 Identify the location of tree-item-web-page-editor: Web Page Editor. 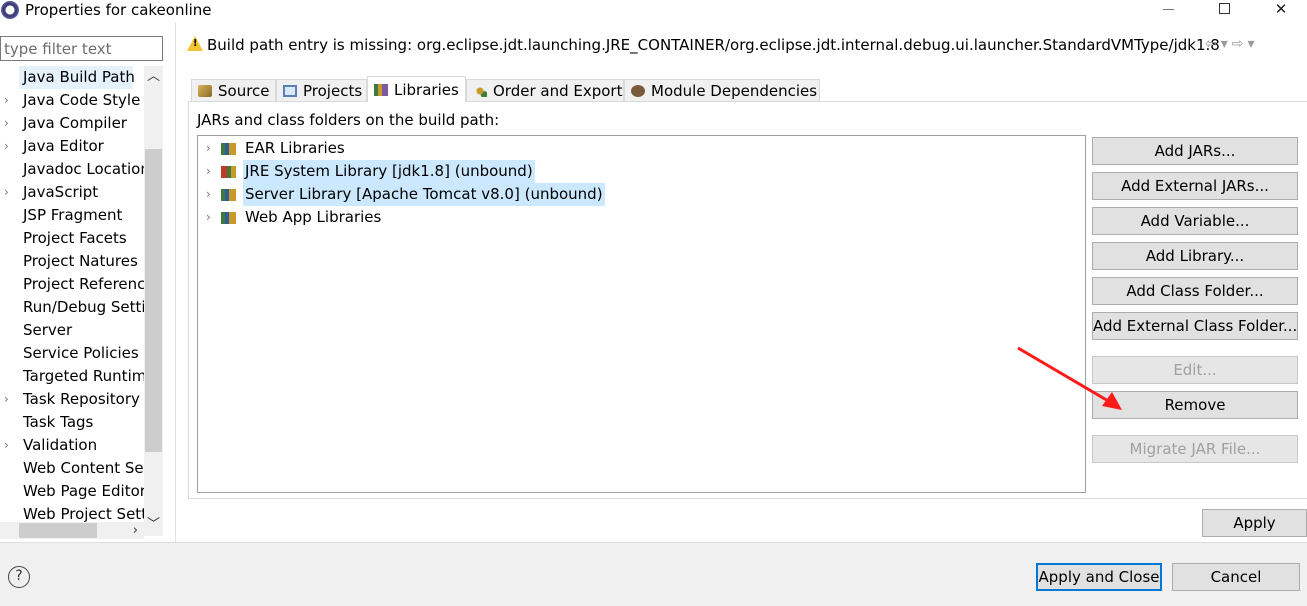
(72, 491).